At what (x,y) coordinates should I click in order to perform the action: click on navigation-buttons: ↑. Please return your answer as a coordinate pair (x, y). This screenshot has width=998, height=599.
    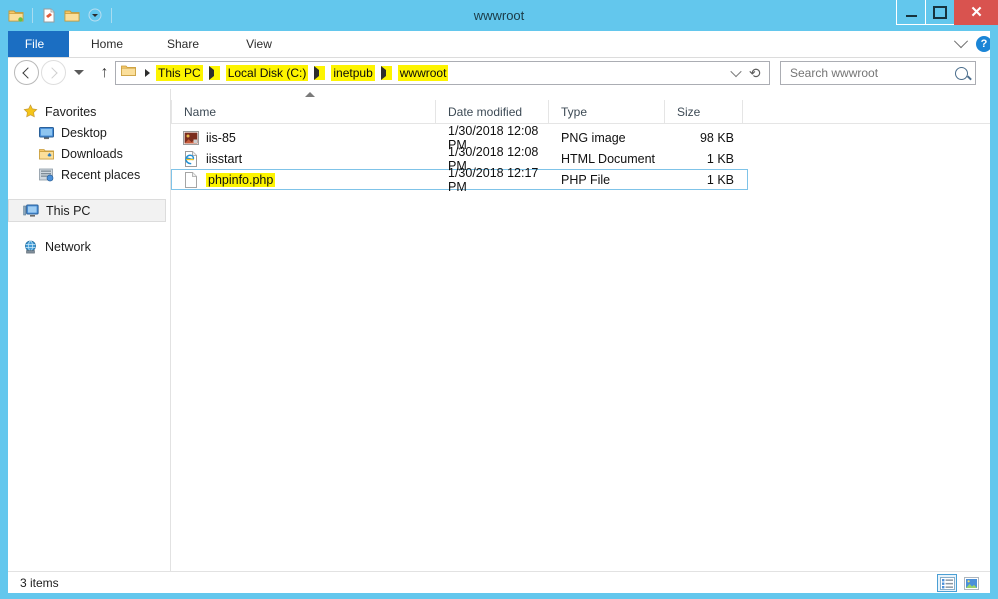
    Looking at the image, I should click on (65, 72).